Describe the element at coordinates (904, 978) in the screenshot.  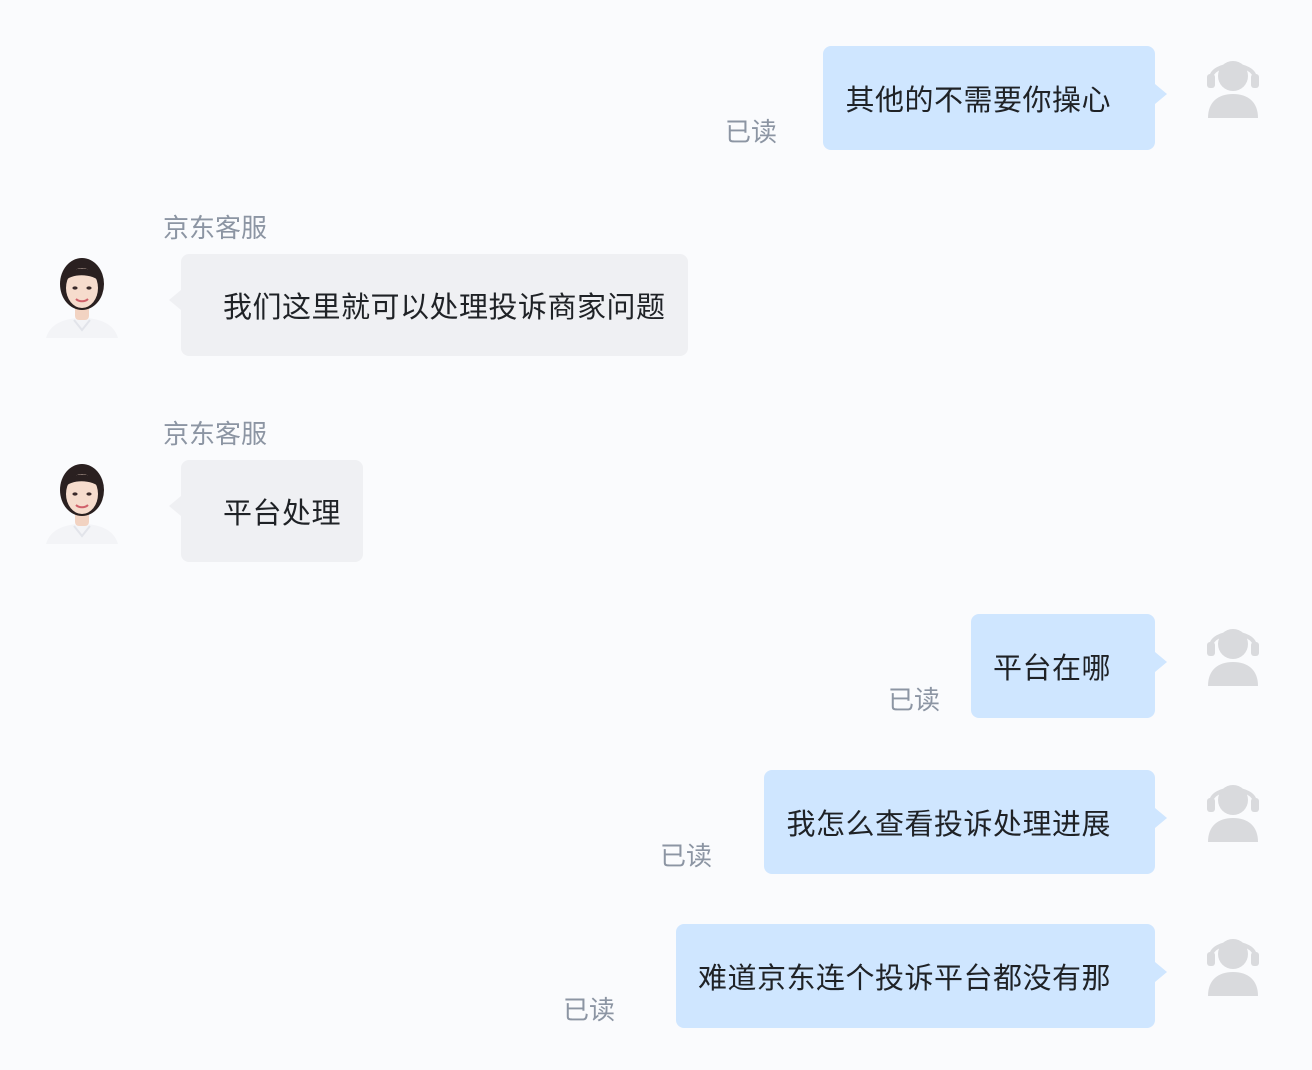
I see `message-text: 难道京东连个投诉平台都没有那` at that location.